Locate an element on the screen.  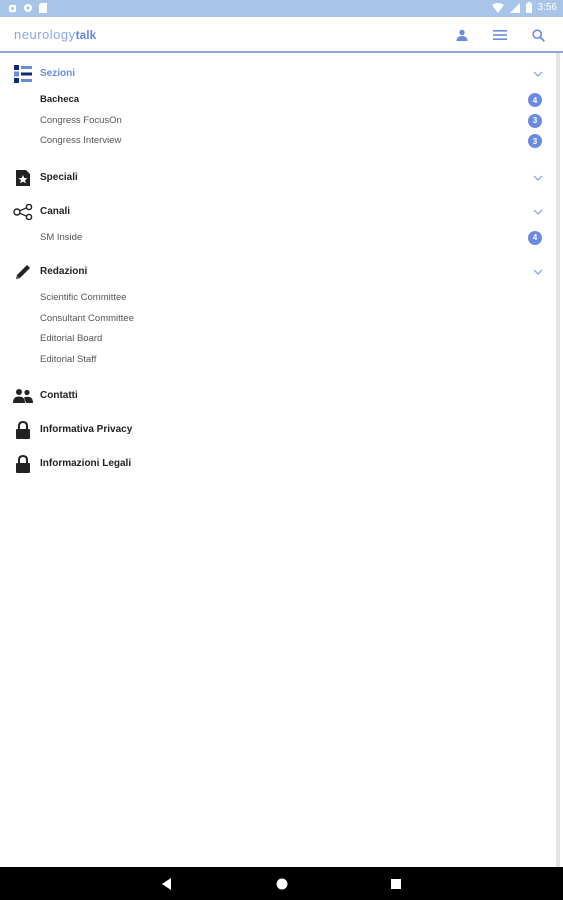
submenu-item-editorial-staff: Editorial Staff is located at coordinates (278, 360).